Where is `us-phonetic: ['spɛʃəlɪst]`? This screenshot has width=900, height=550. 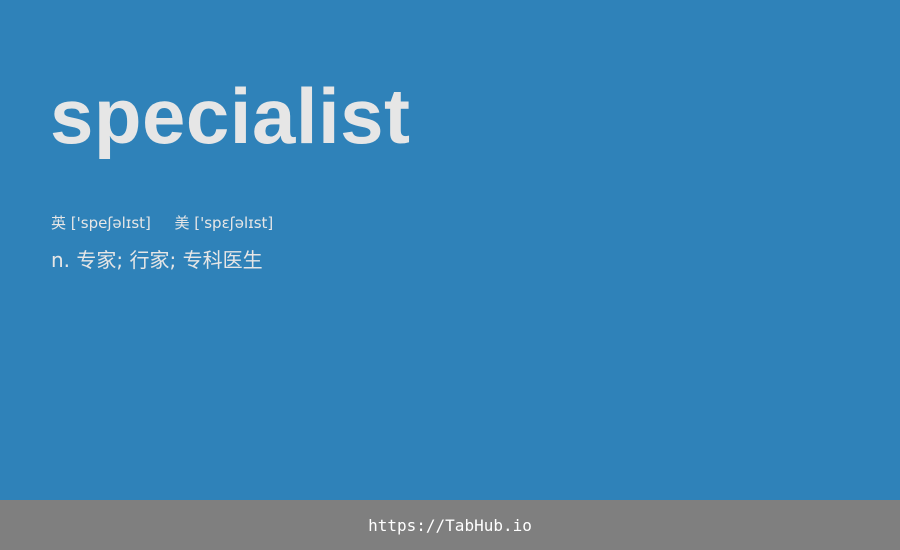 us-phonetic: ['spɛʃəlɪst] is located at coordinates (234, 223).